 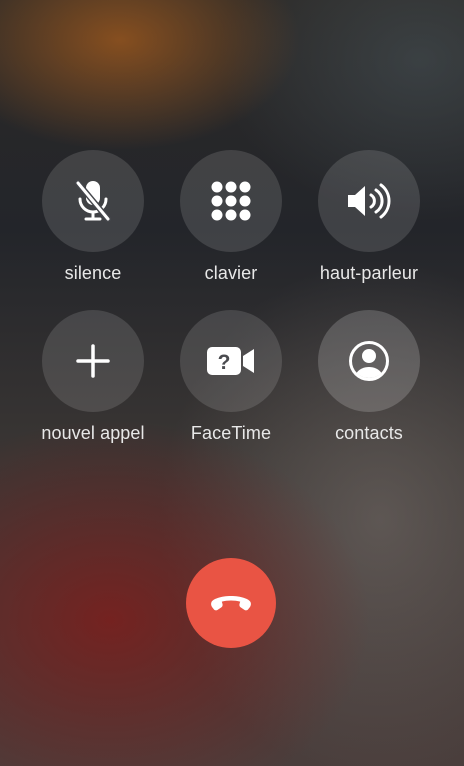 I want to click on haut-parleur-label: haut-parleur, so click(x=369, y=273).